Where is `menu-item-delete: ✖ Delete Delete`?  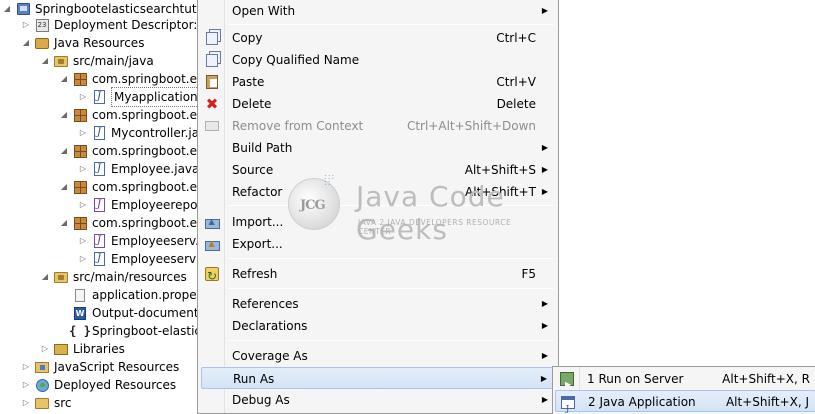
menu-item-delete: ✖ Delete Delete is located at coordinates (378, 104).